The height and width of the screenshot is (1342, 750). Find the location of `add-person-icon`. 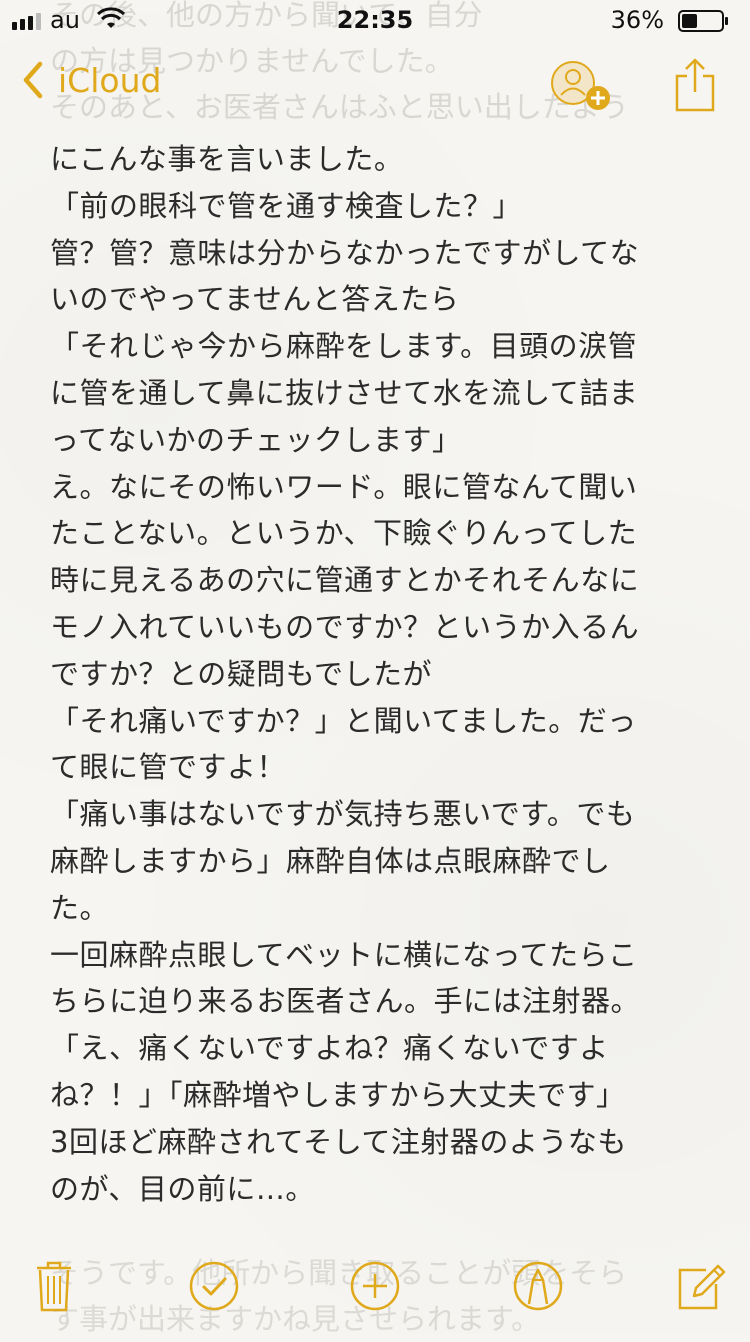

add-person-icon is located at coordinates (580, 85).